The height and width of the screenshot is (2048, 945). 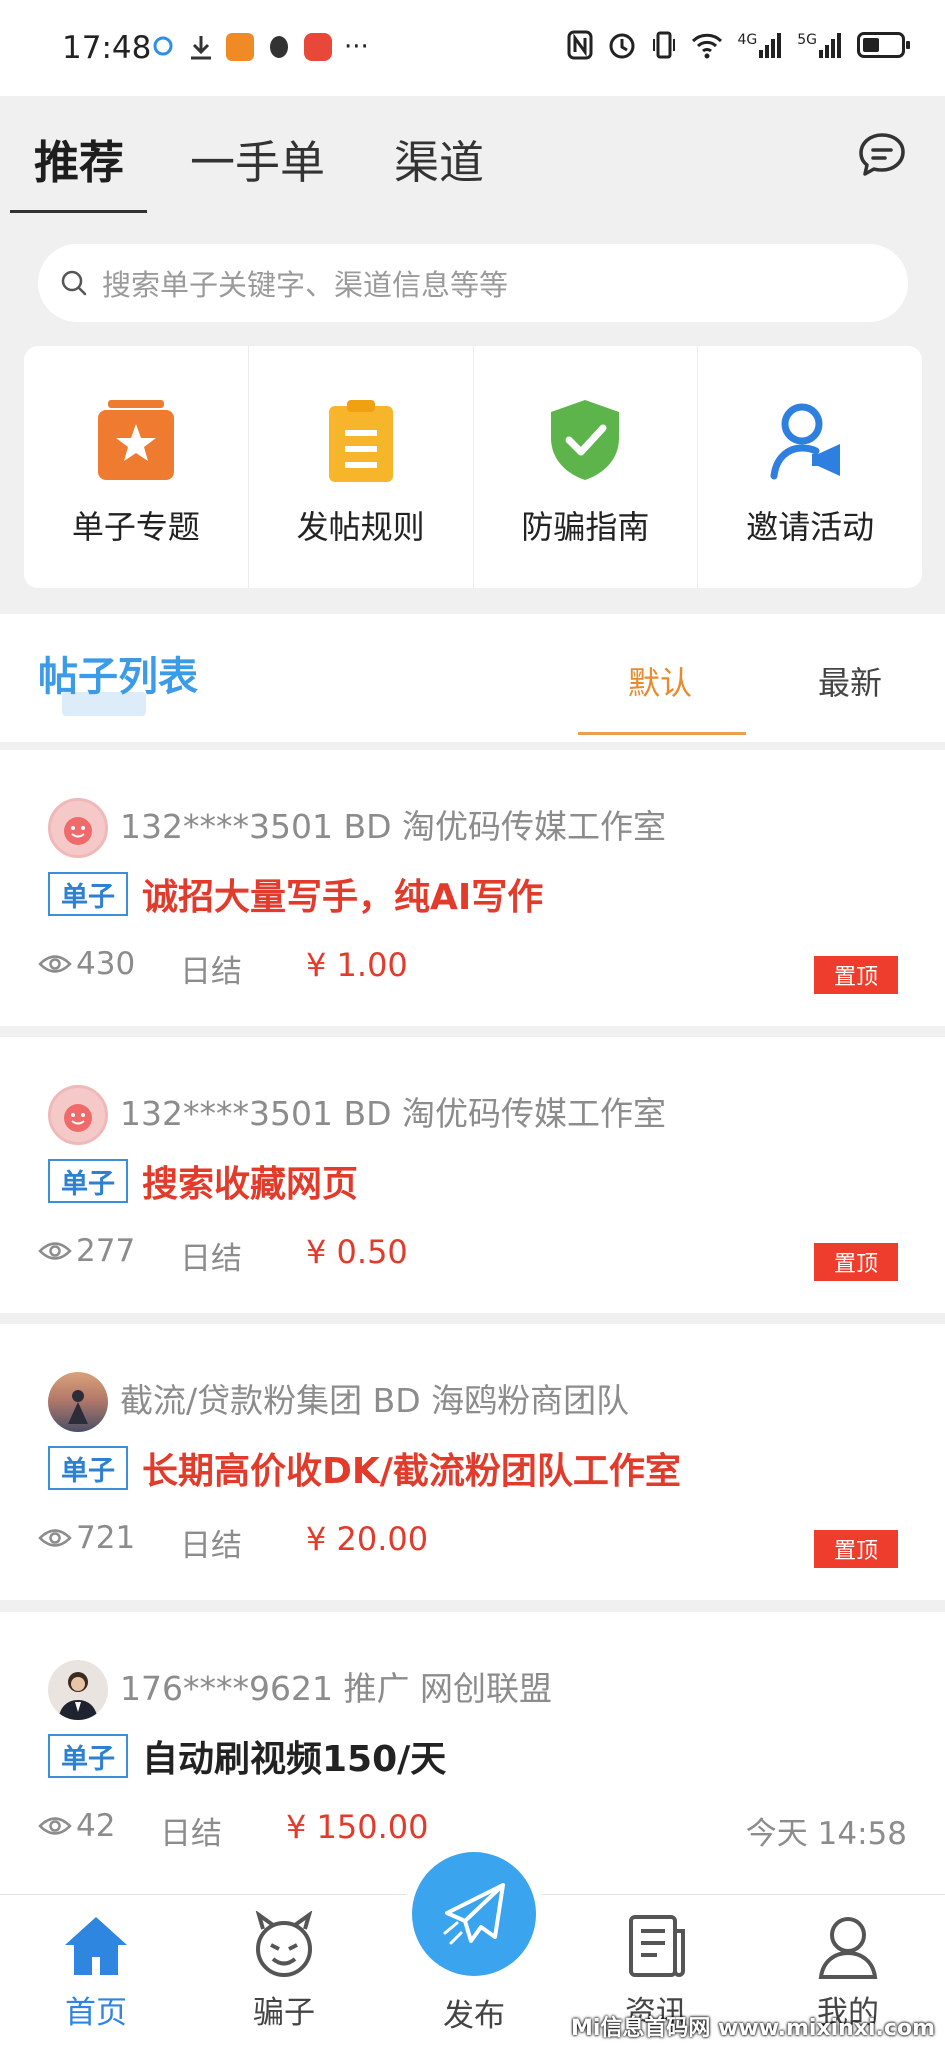 I want to click on search-placeholder: 搜索单子关键字、渠道信息等等, so click(x=305, y=285).